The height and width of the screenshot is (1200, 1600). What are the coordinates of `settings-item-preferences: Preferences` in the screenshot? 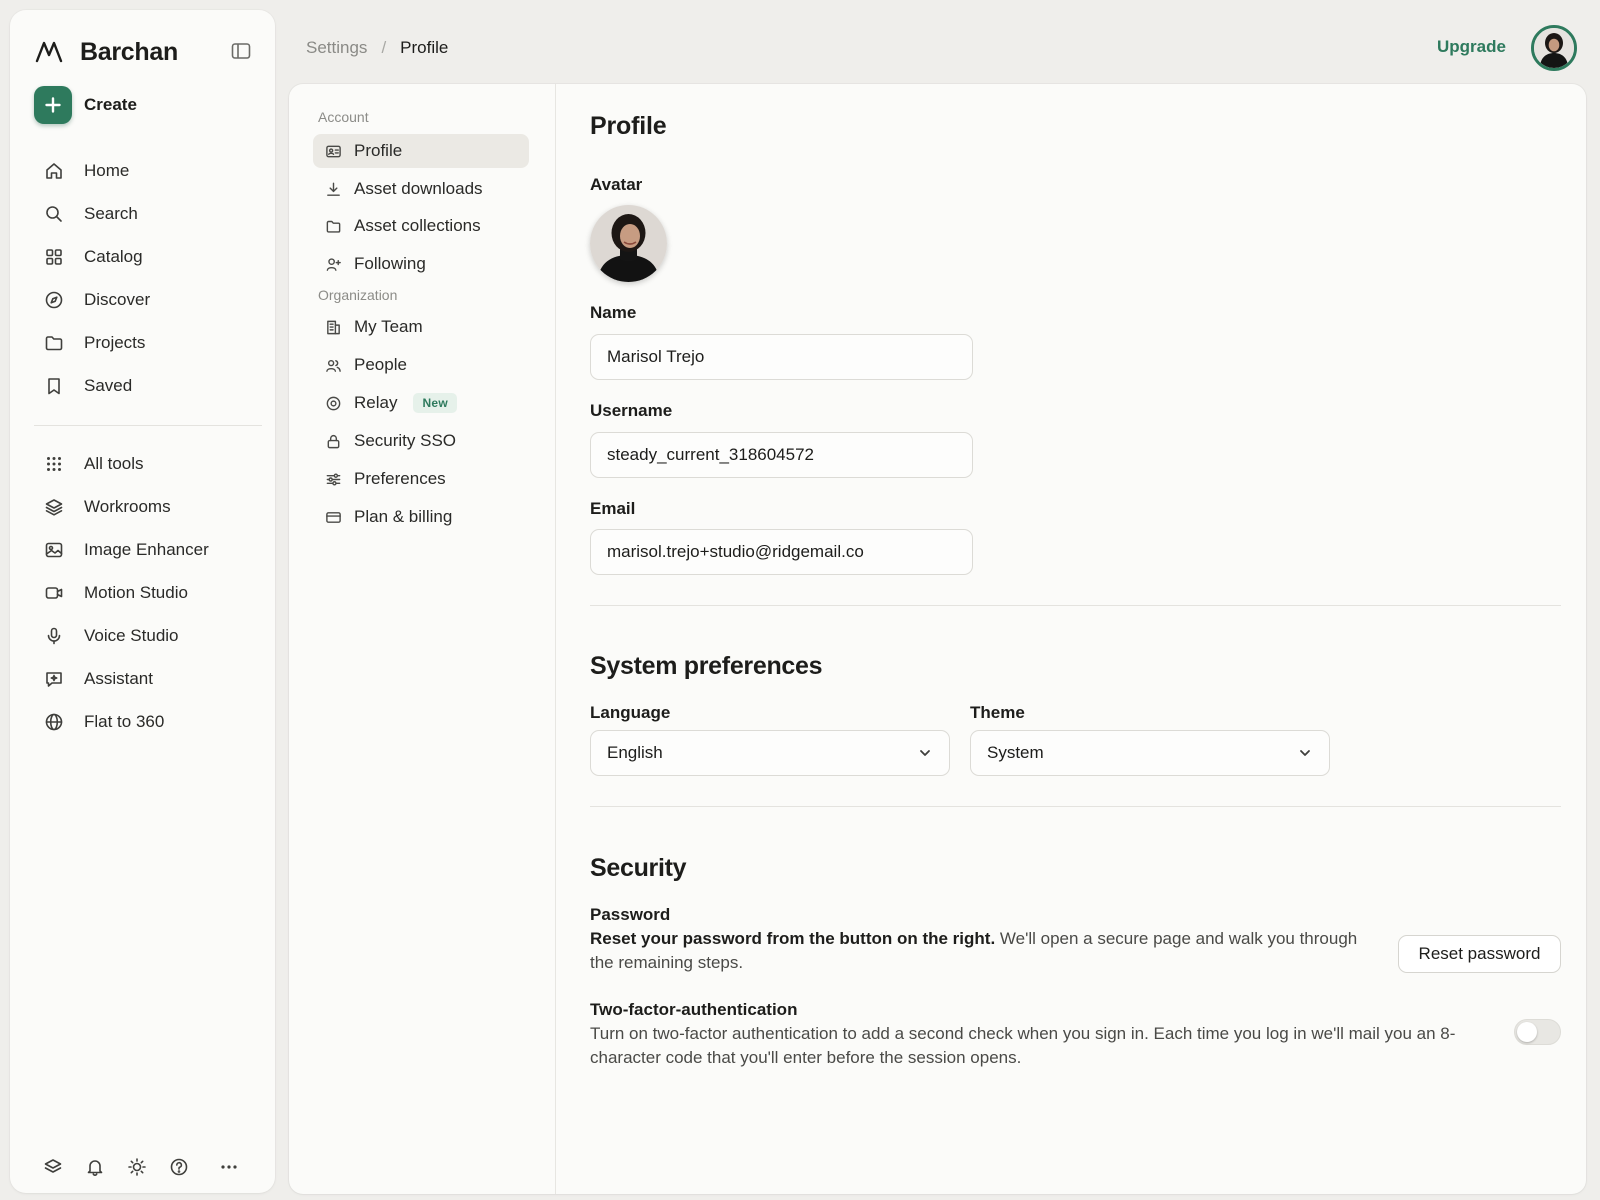 It's located at (421, 479).